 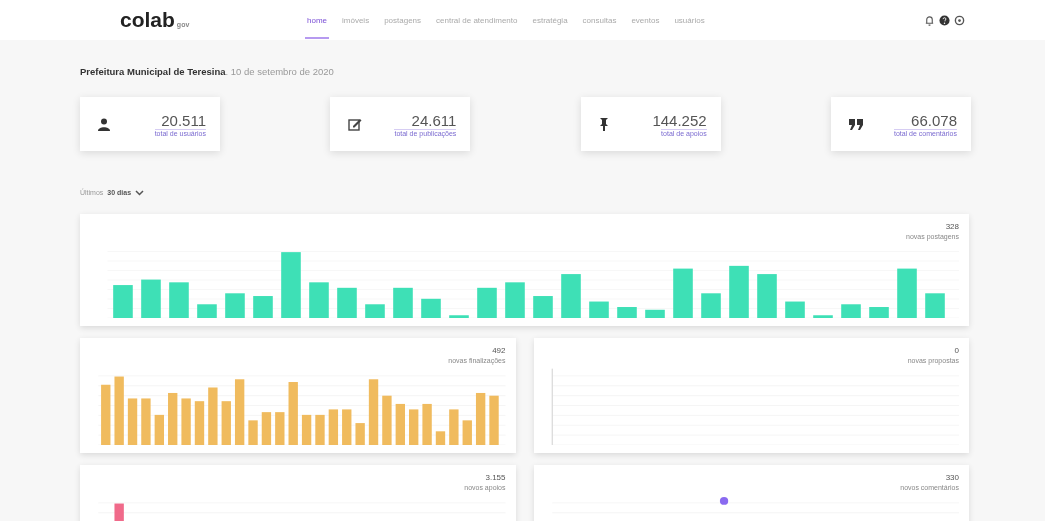 I want to click on nav-tab: consultas, so click(x=599, y=20).